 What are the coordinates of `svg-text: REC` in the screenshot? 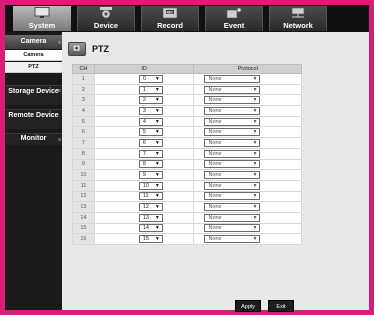 It's located at (170, 12).